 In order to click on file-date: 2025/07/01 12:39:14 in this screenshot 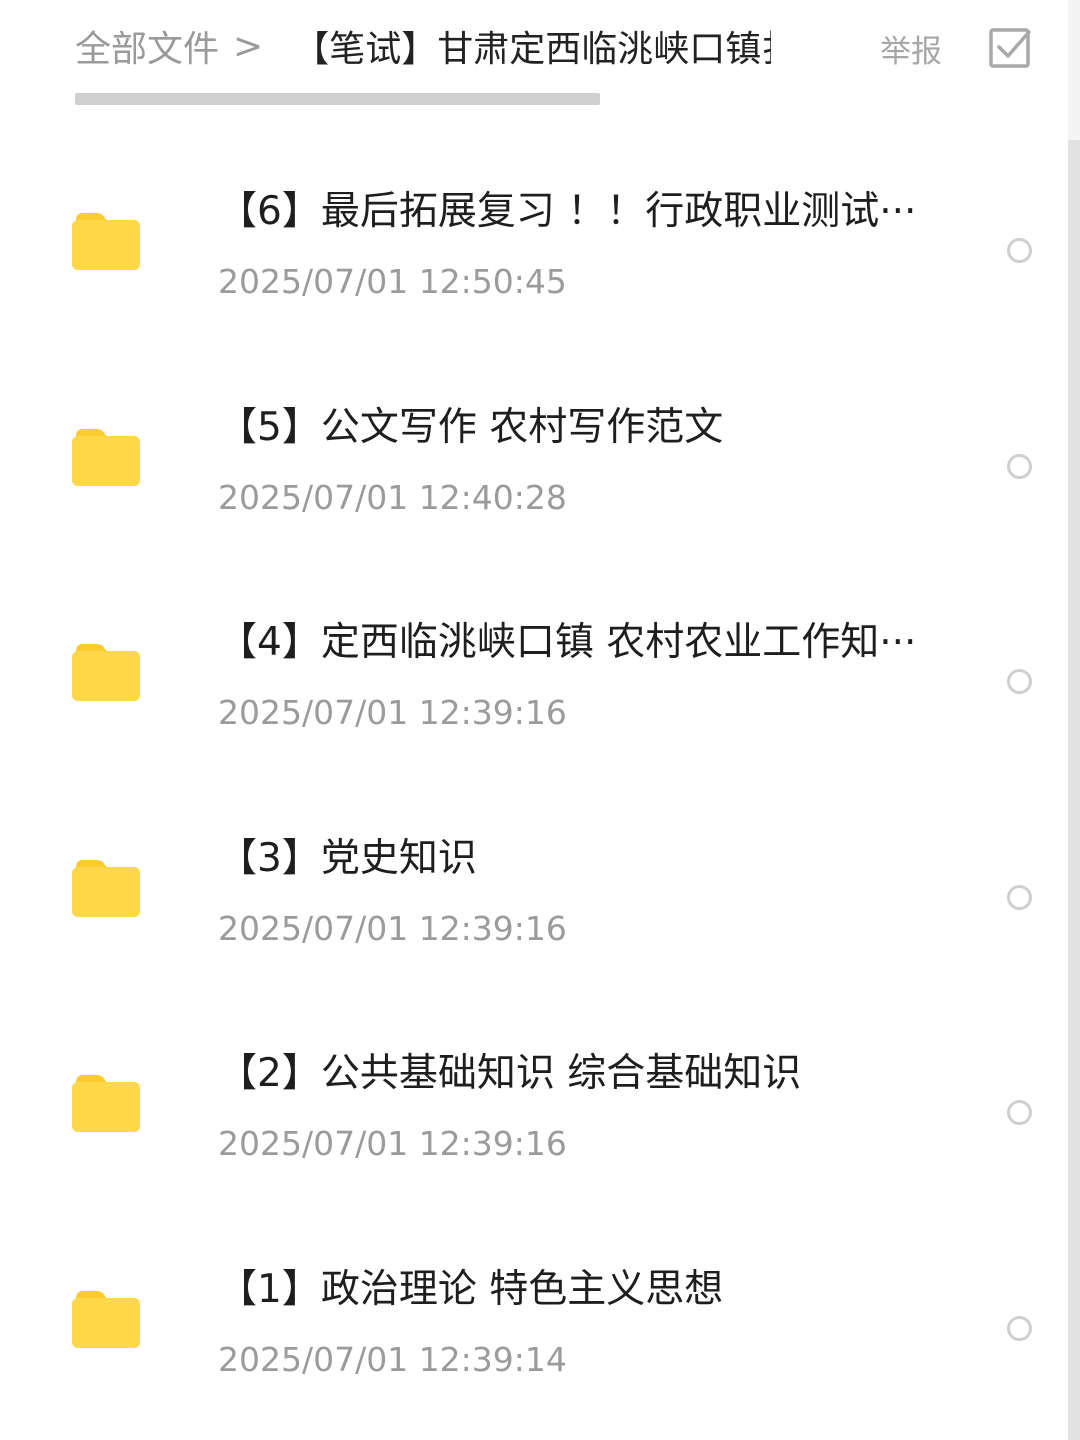, I will do `click(392, 1359)`.